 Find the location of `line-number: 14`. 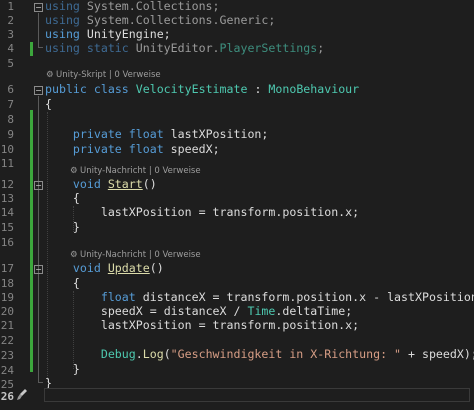

line-number: 14 is located at coordinates (7, 212).